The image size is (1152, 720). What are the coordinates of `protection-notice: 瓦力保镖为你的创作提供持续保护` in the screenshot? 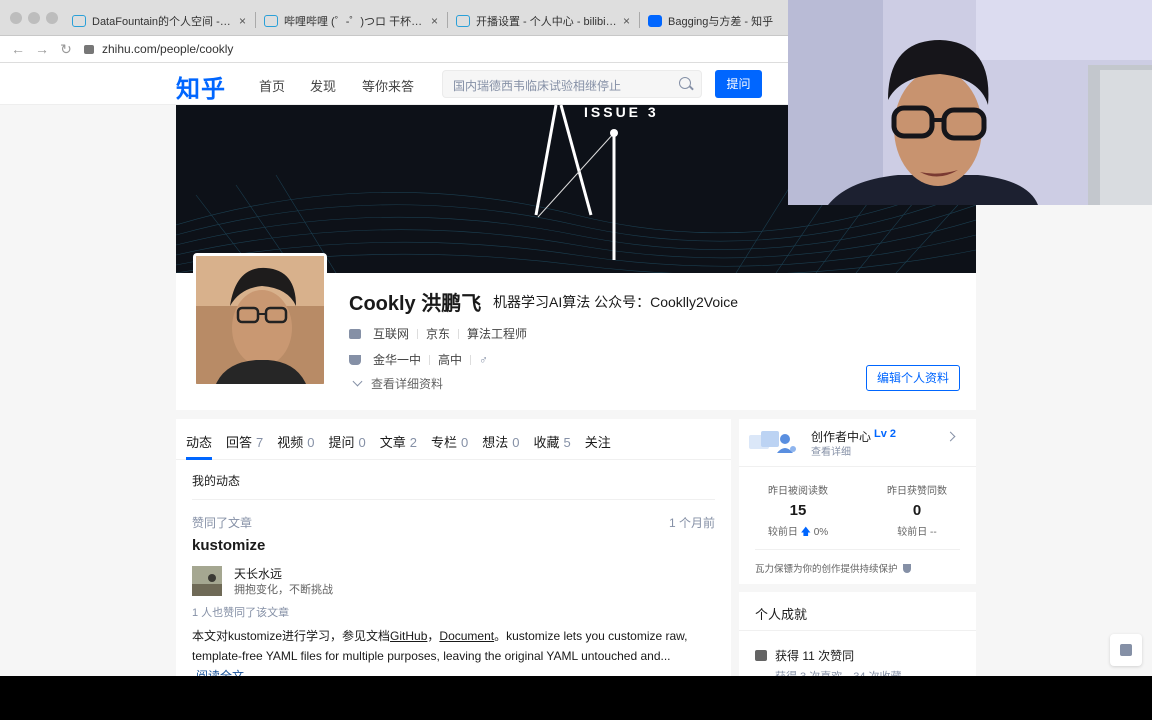 It's located at (833, 568).